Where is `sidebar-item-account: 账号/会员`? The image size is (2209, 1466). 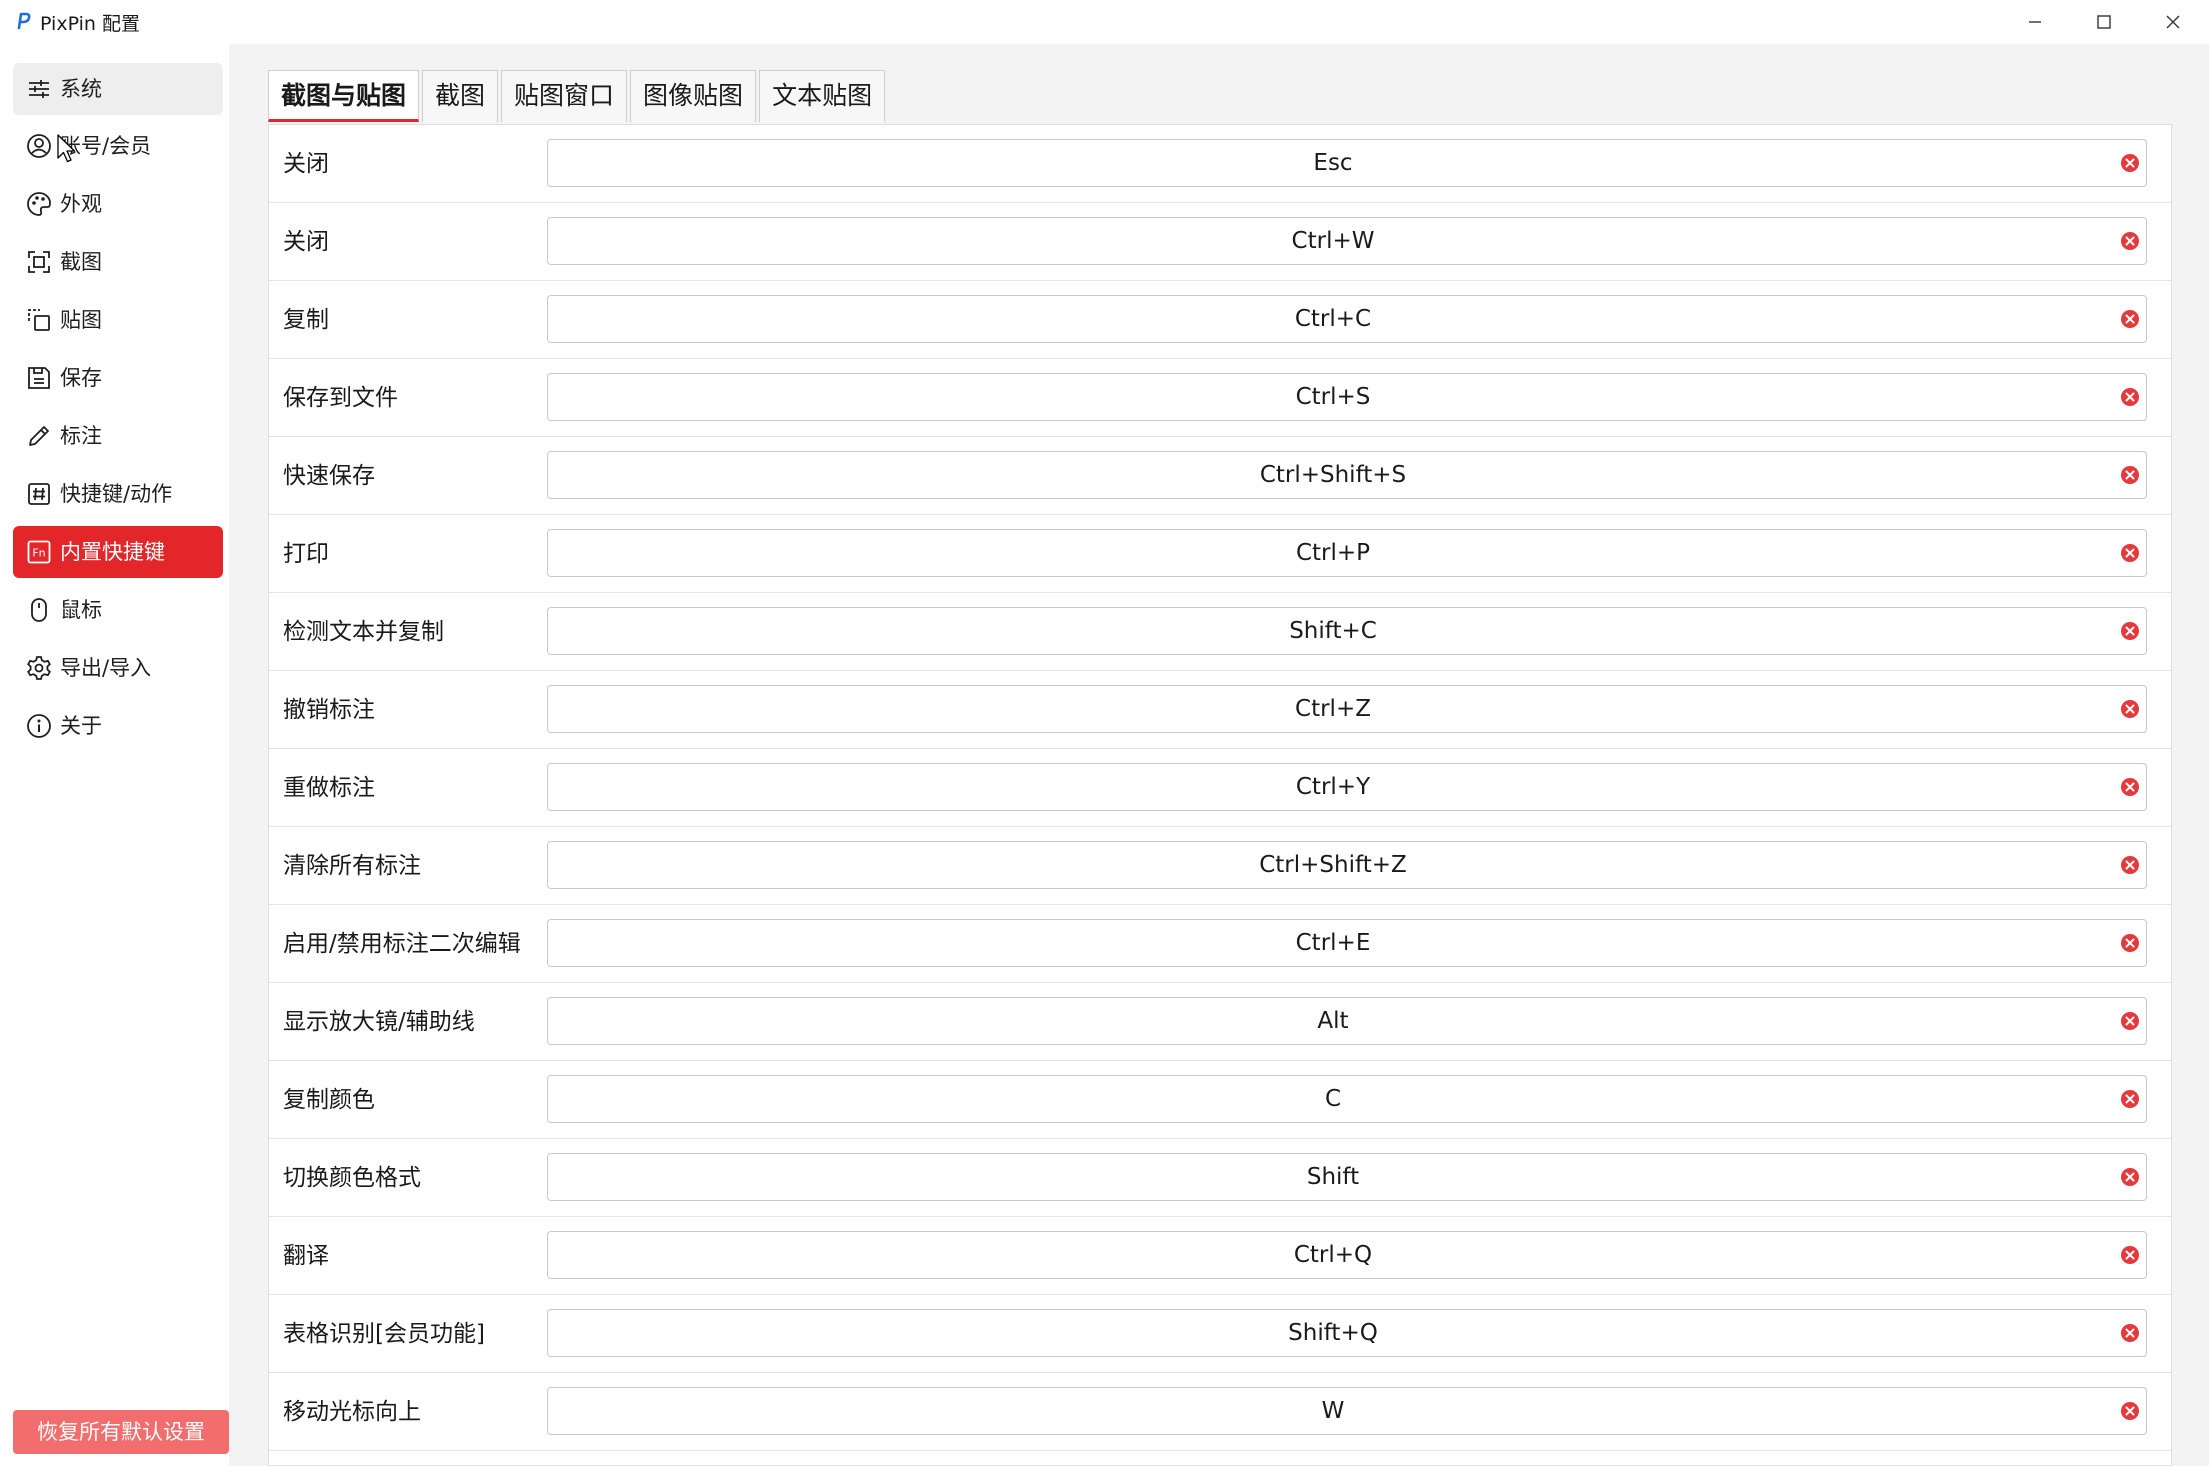
sidebar-item-account: 账号/会员 is located at coordinates (118, 146).